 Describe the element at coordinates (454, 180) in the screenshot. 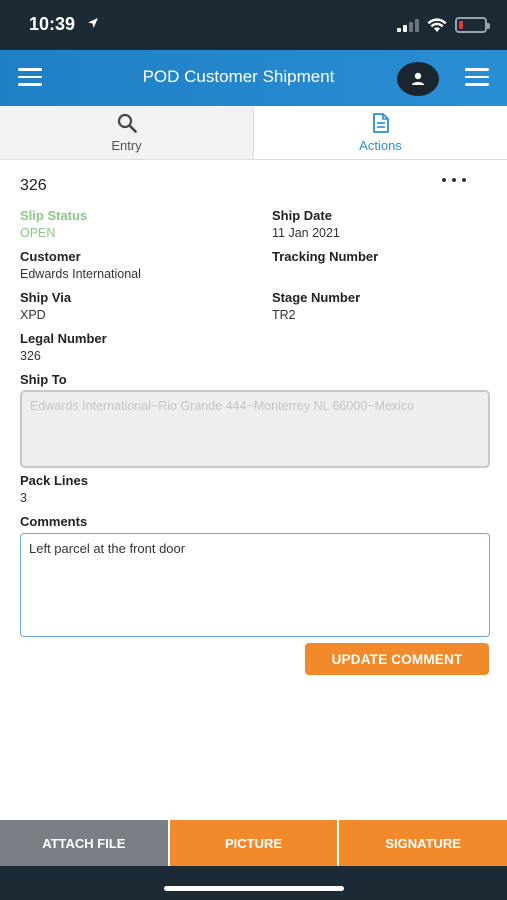

I see `more-options-button` at that location.